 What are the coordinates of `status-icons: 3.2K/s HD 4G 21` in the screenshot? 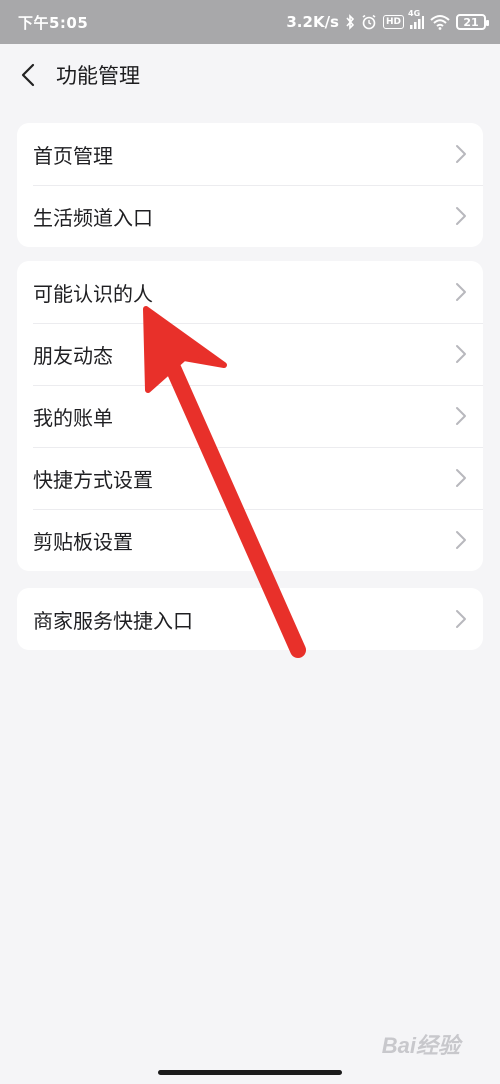 It's located at (387, 20).